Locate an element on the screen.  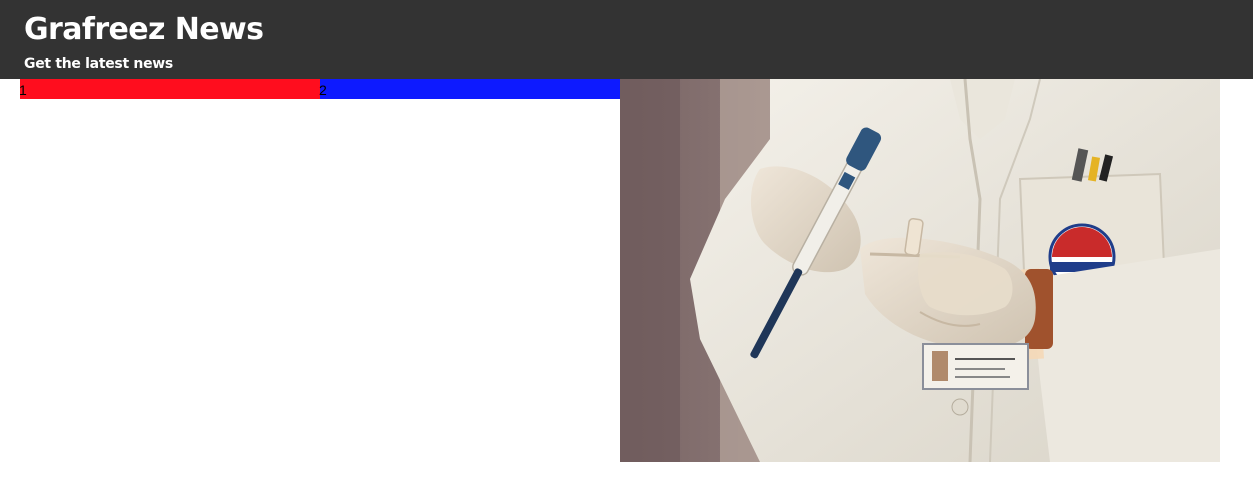
slide-tab-1: 1 is located at coordinates (169, 89).